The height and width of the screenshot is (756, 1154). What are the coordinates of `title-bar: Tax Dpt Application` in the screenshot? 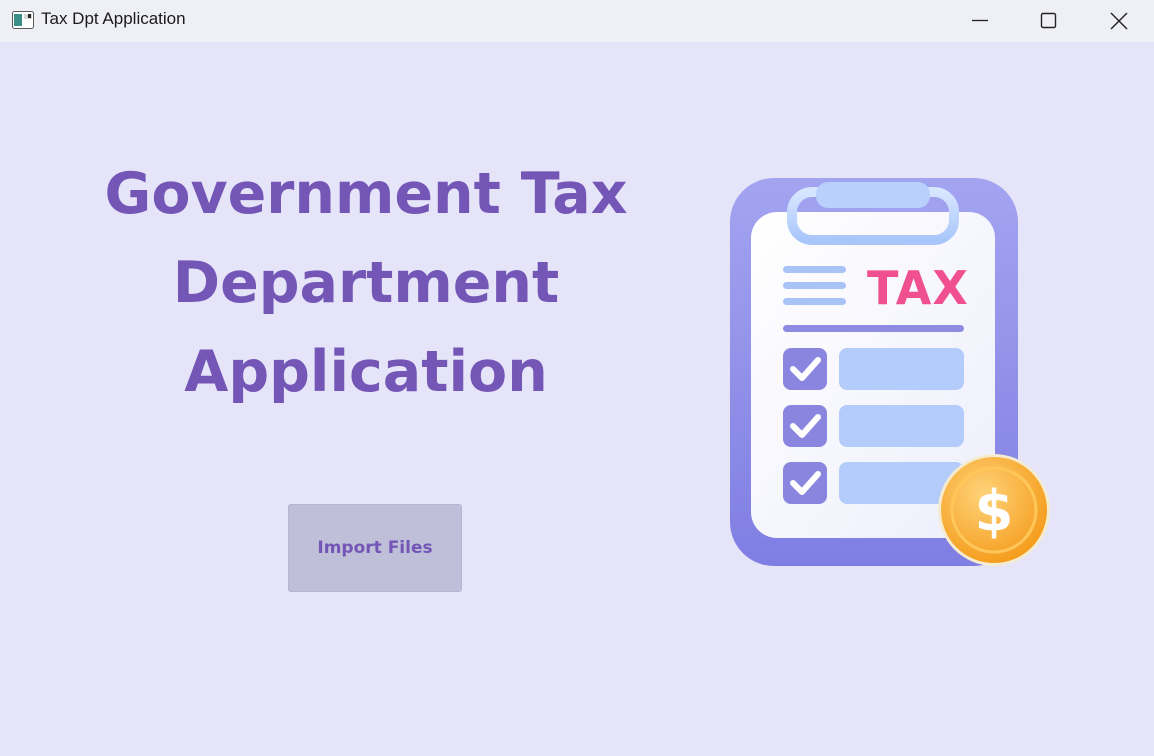 It's located at (577, 21).